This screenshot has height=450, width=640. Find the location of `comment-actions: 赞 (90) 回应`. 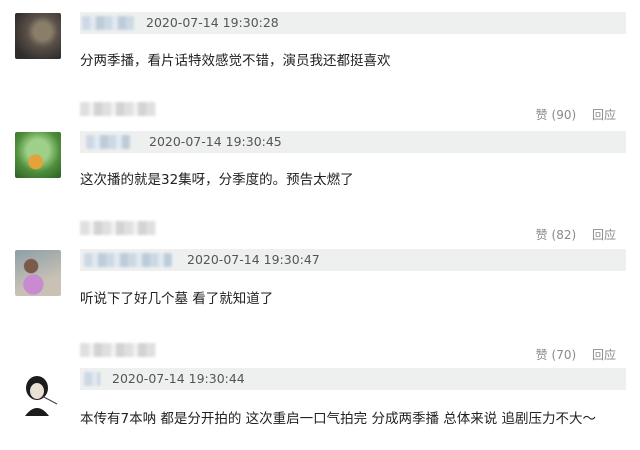

comment-actions: 赞 (90) 回应 is located at coordinates (570, 114).